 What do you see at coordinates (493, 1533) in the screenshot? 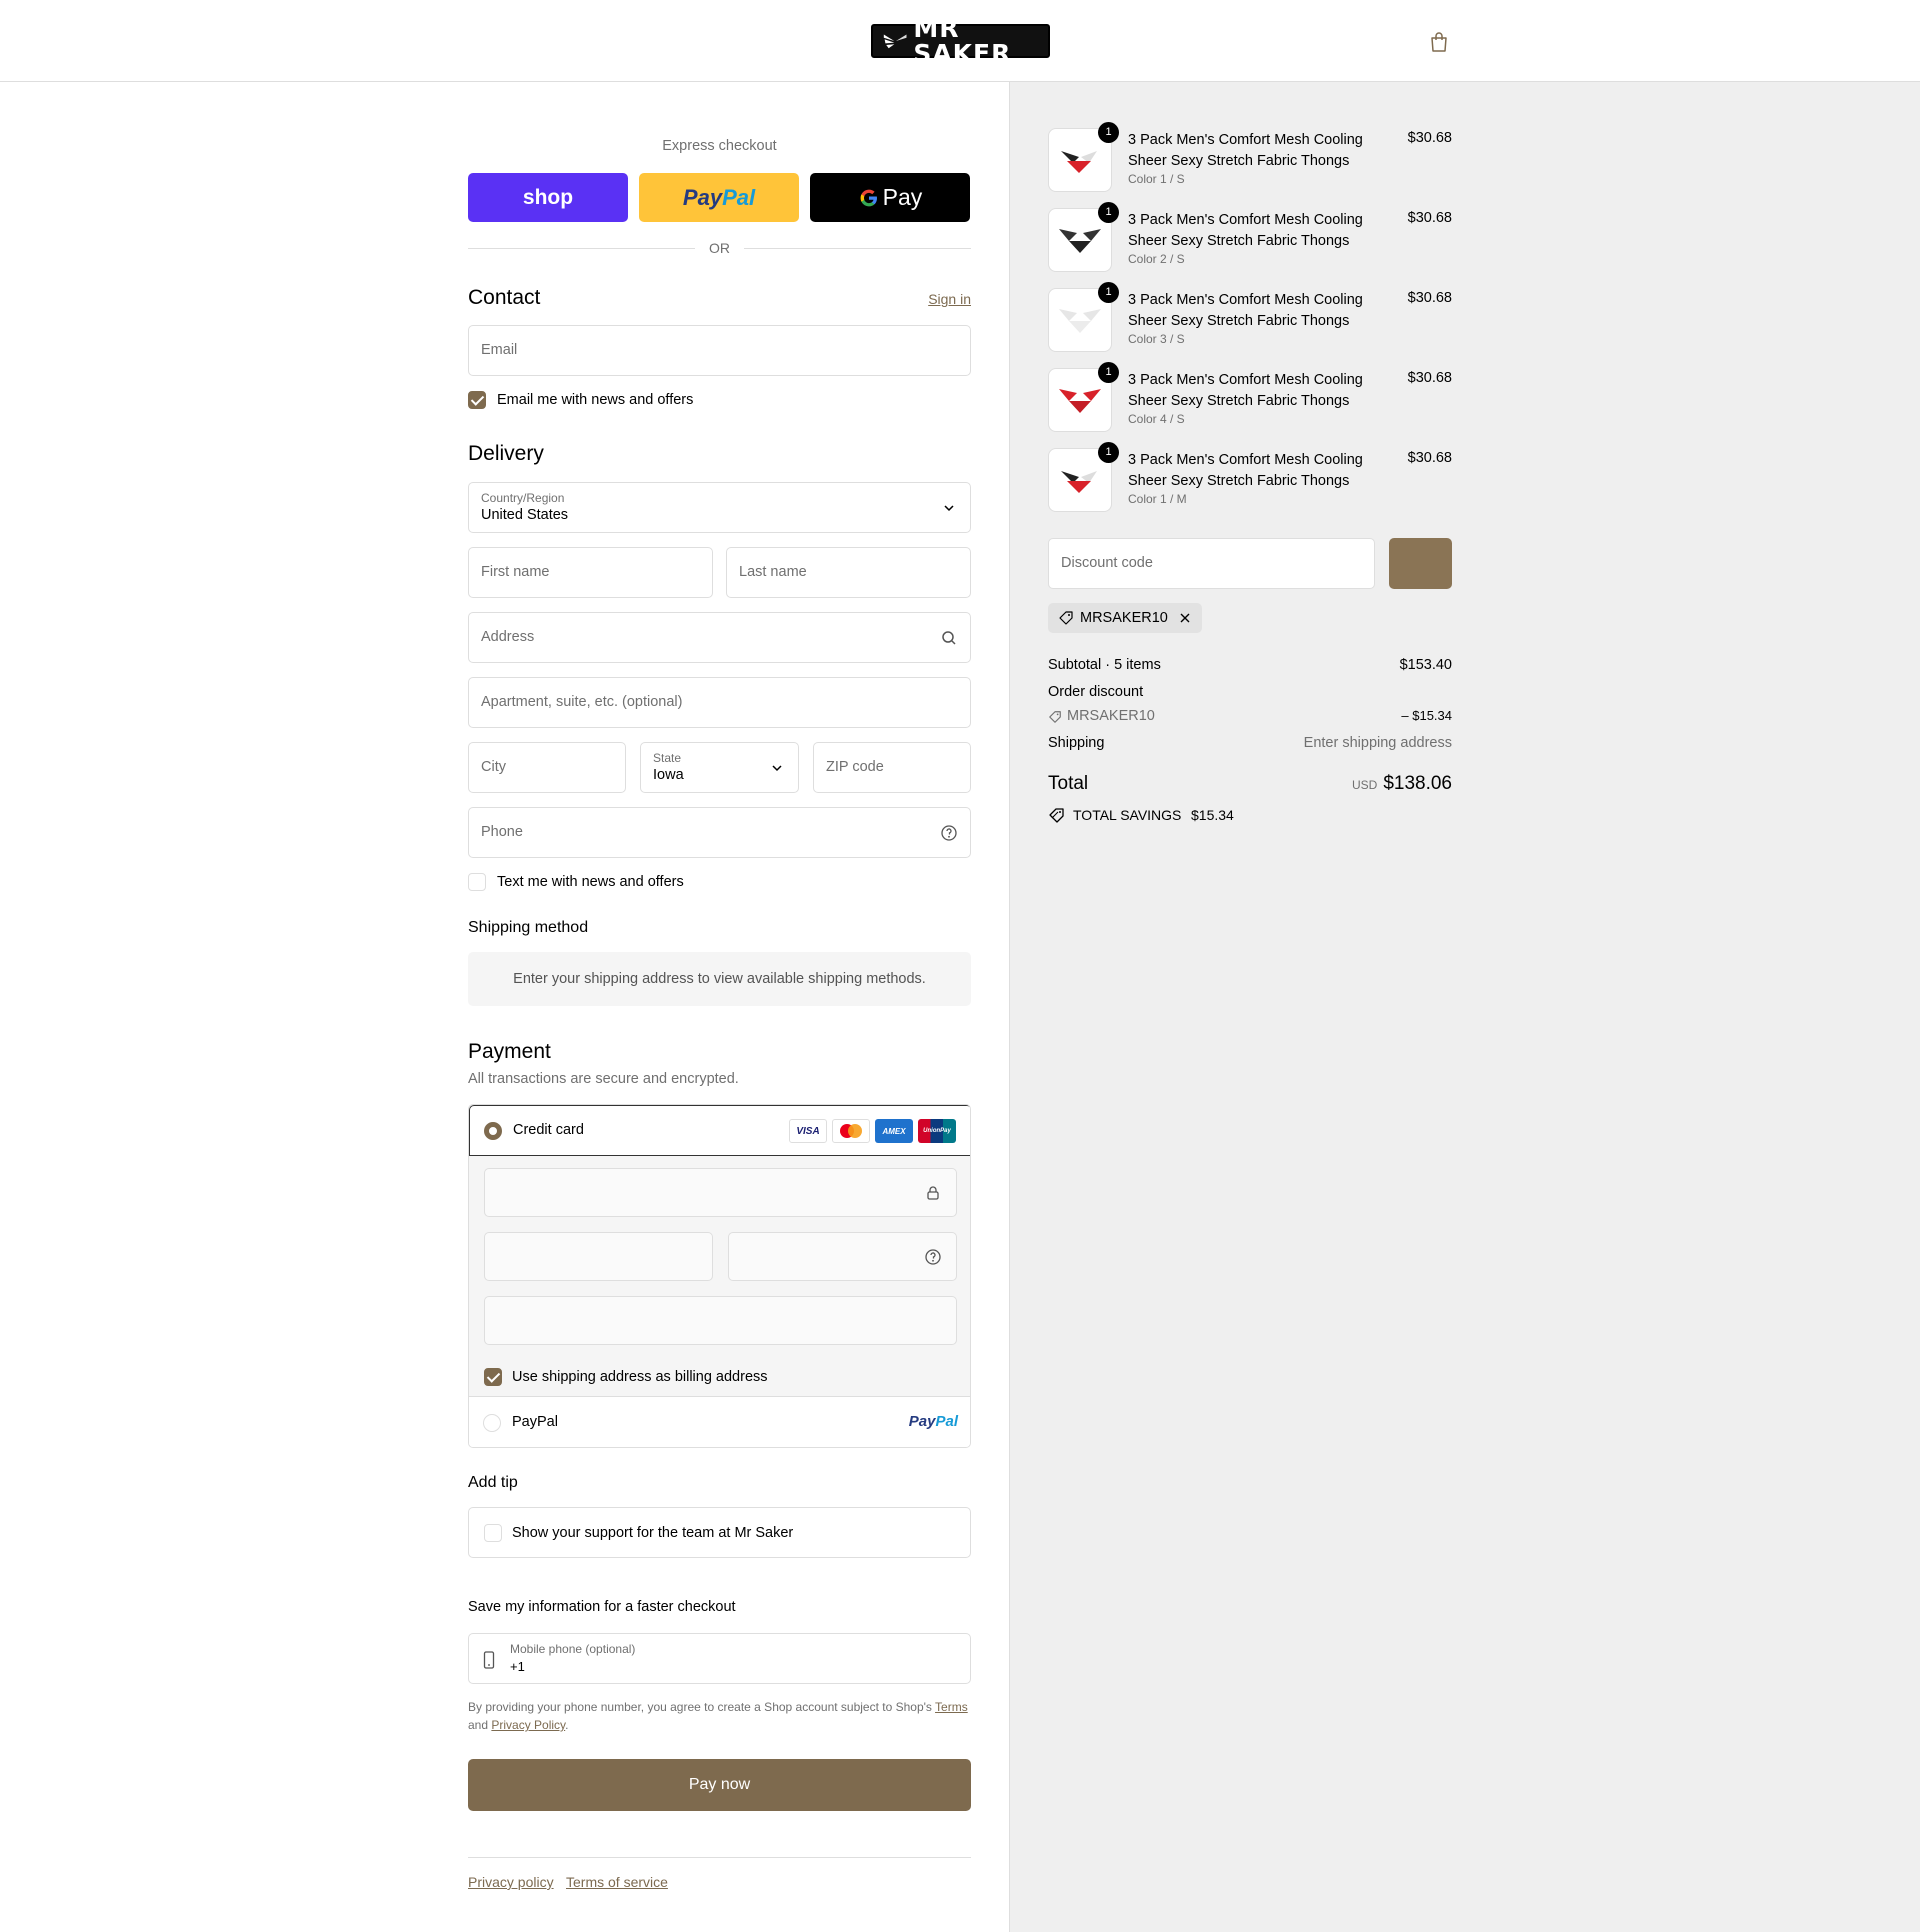
I see `tip-checkbox` at bounding box center [493, 1533].